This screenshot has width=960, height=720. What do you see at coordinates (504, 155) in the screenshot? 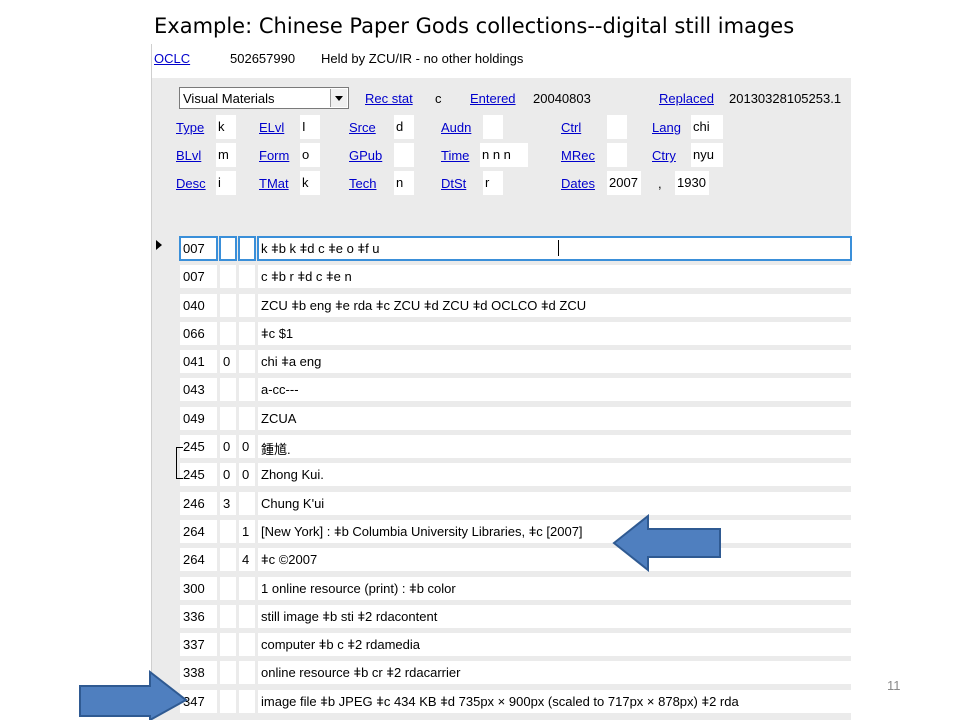
I see `time-value: n n n` at bounding box center [504, 155].